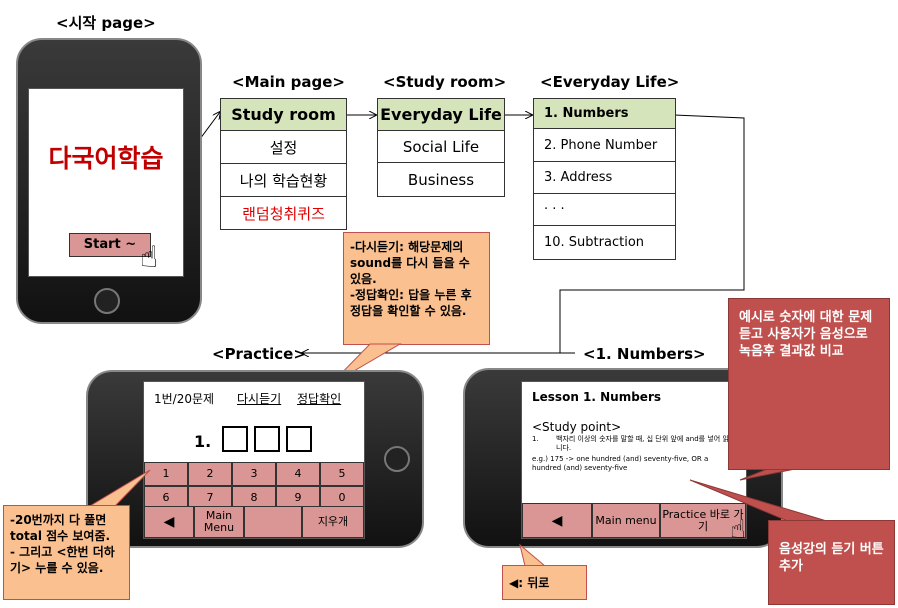 The image size is (898, 608). What do you see at coordinates (317, 518) in the screenshot?
I see `orange-callout-tails` at bounding box center [317, 518].